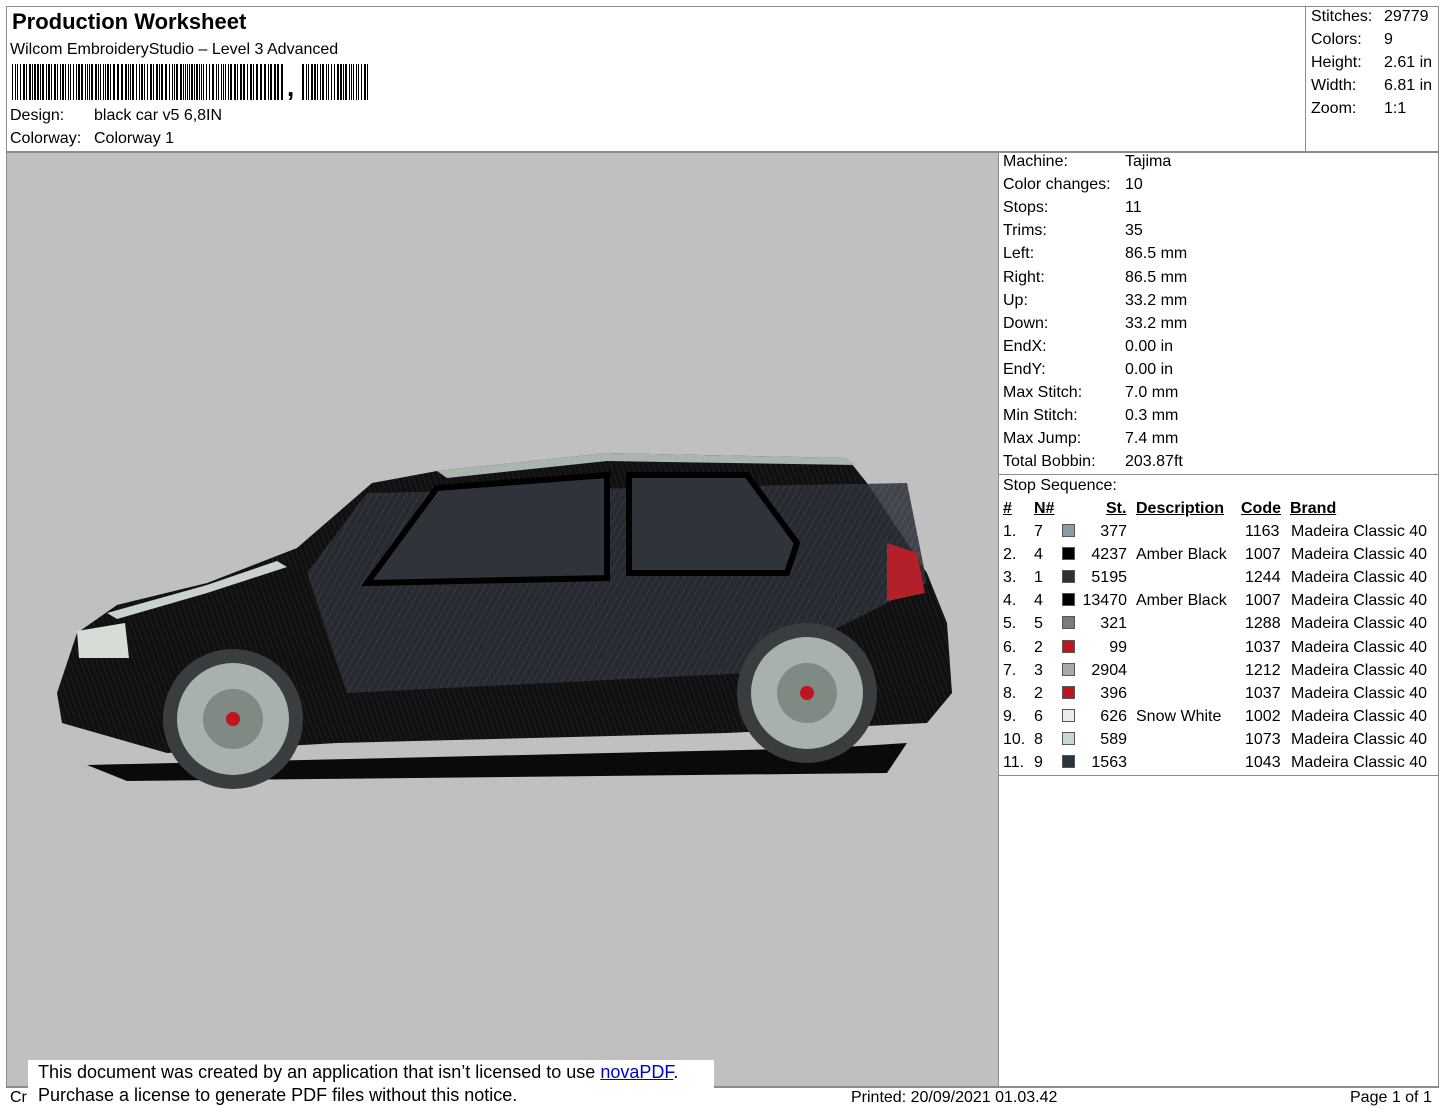 This screenshot has width=1445, height=1117. I want to click on row-code: 1288, so click(1263, 624).